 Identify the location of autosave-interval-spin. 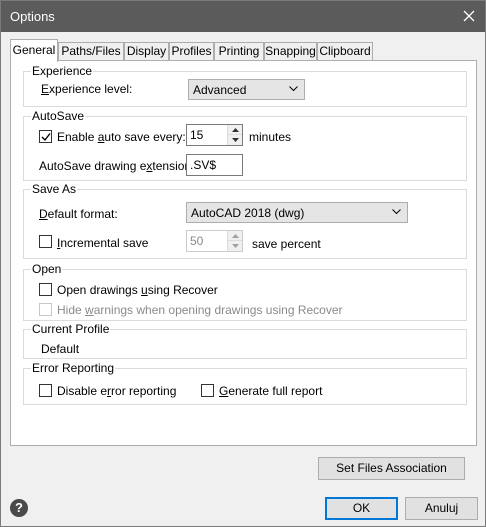
(234, 135).